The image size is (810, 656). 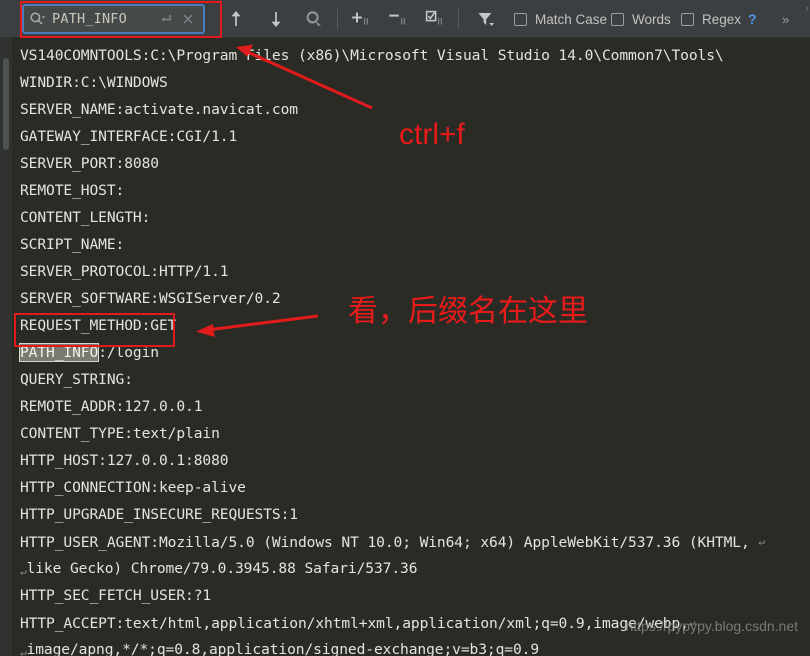 I want to click on search-input: PATH_INFO, so click(x=100, y=19).